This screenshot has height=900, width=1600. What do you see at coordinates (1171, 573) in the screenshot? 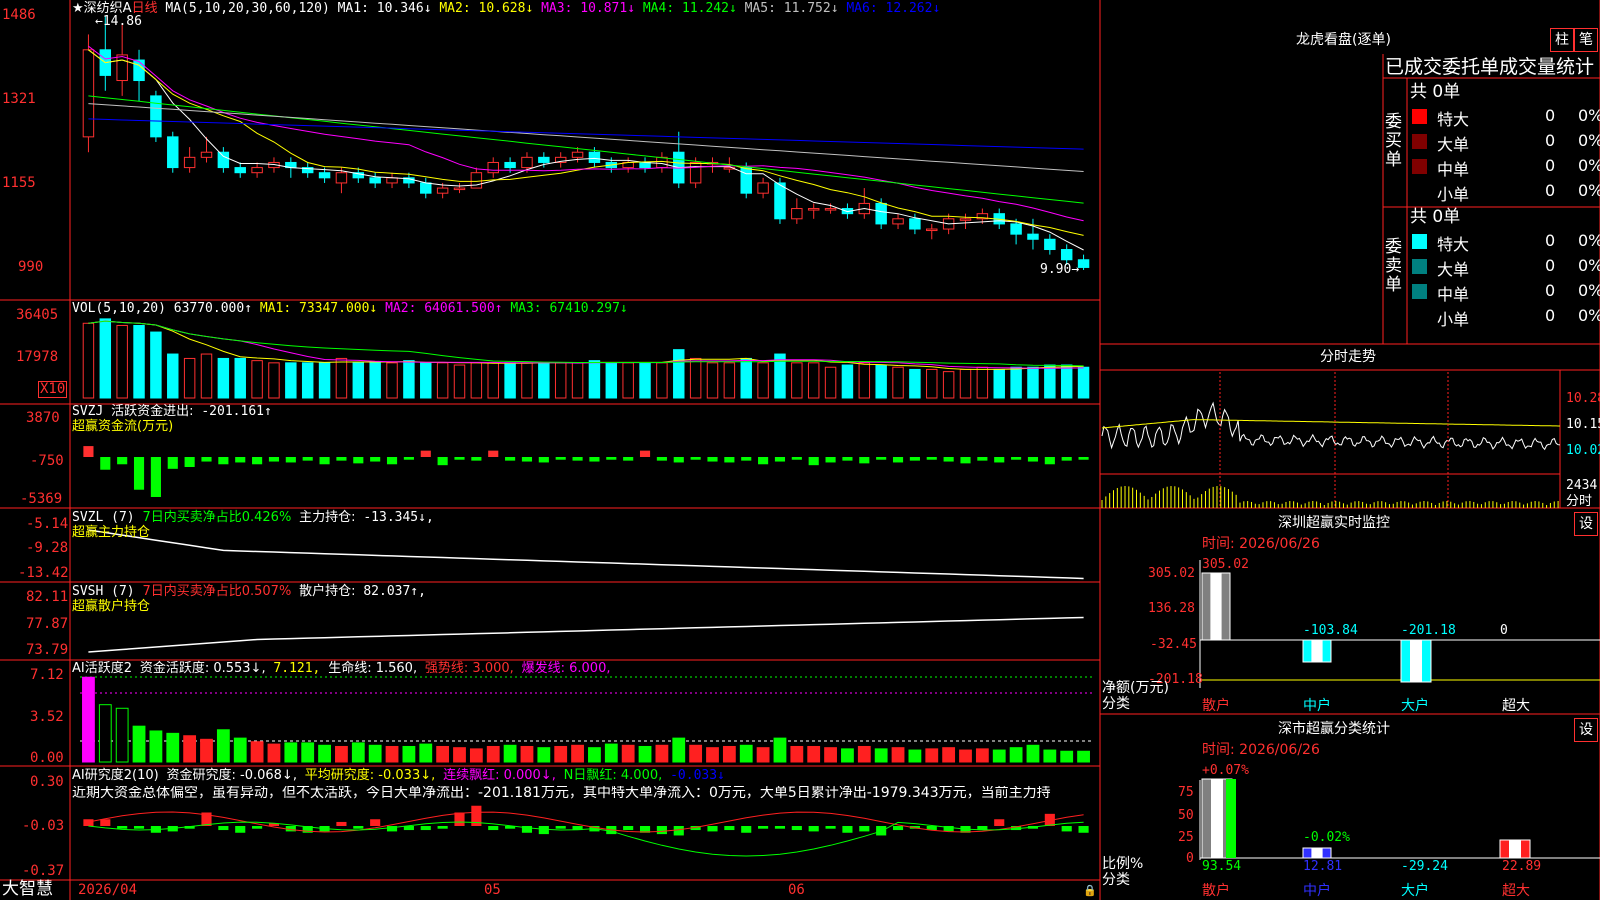
I see `sz-monitor-y-tick: 305.02` at bounding box center [1171, 573].